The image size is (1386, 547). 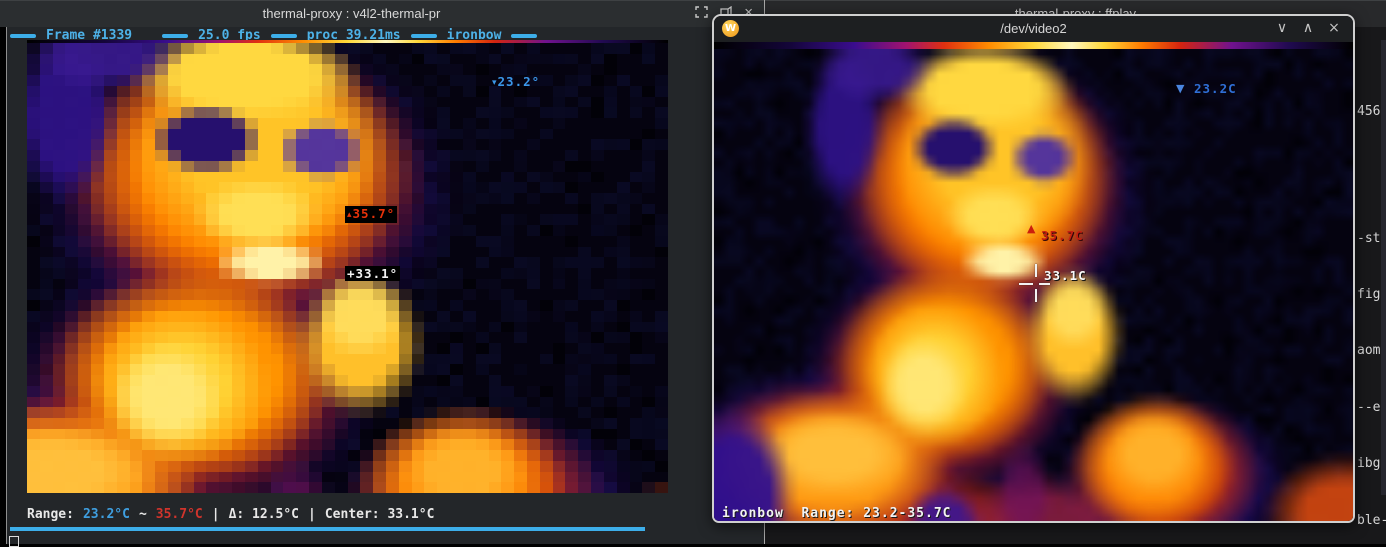 I want to click on left-window-titlebar: thermal-proxy : v4l2-thermal-pr ×, so click(x=382, y=13).